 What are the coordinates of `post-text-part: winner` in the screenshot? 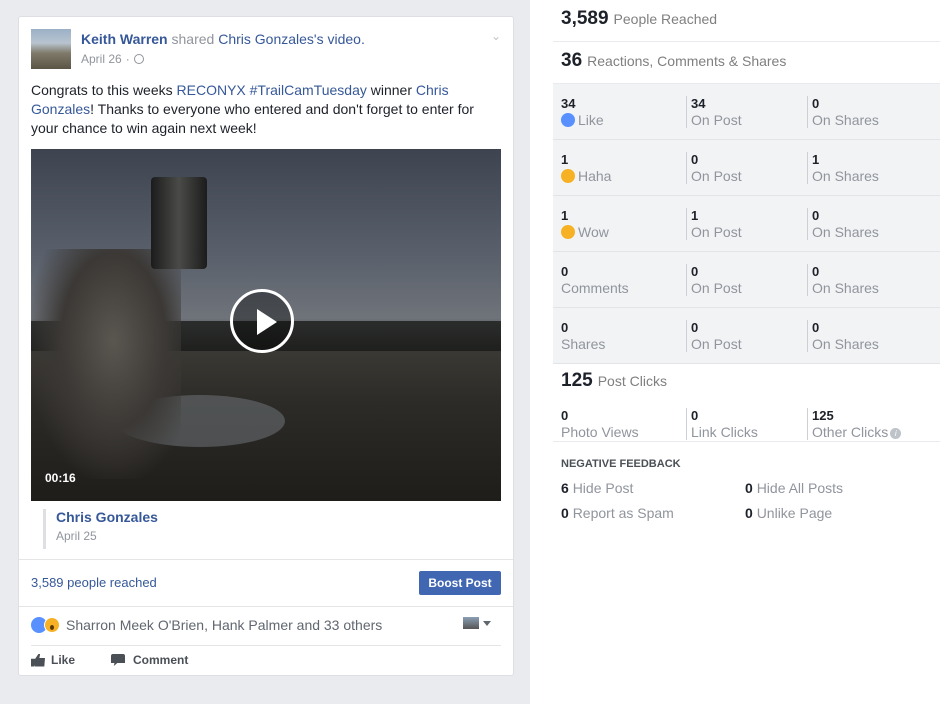 It's located at (391, 90).